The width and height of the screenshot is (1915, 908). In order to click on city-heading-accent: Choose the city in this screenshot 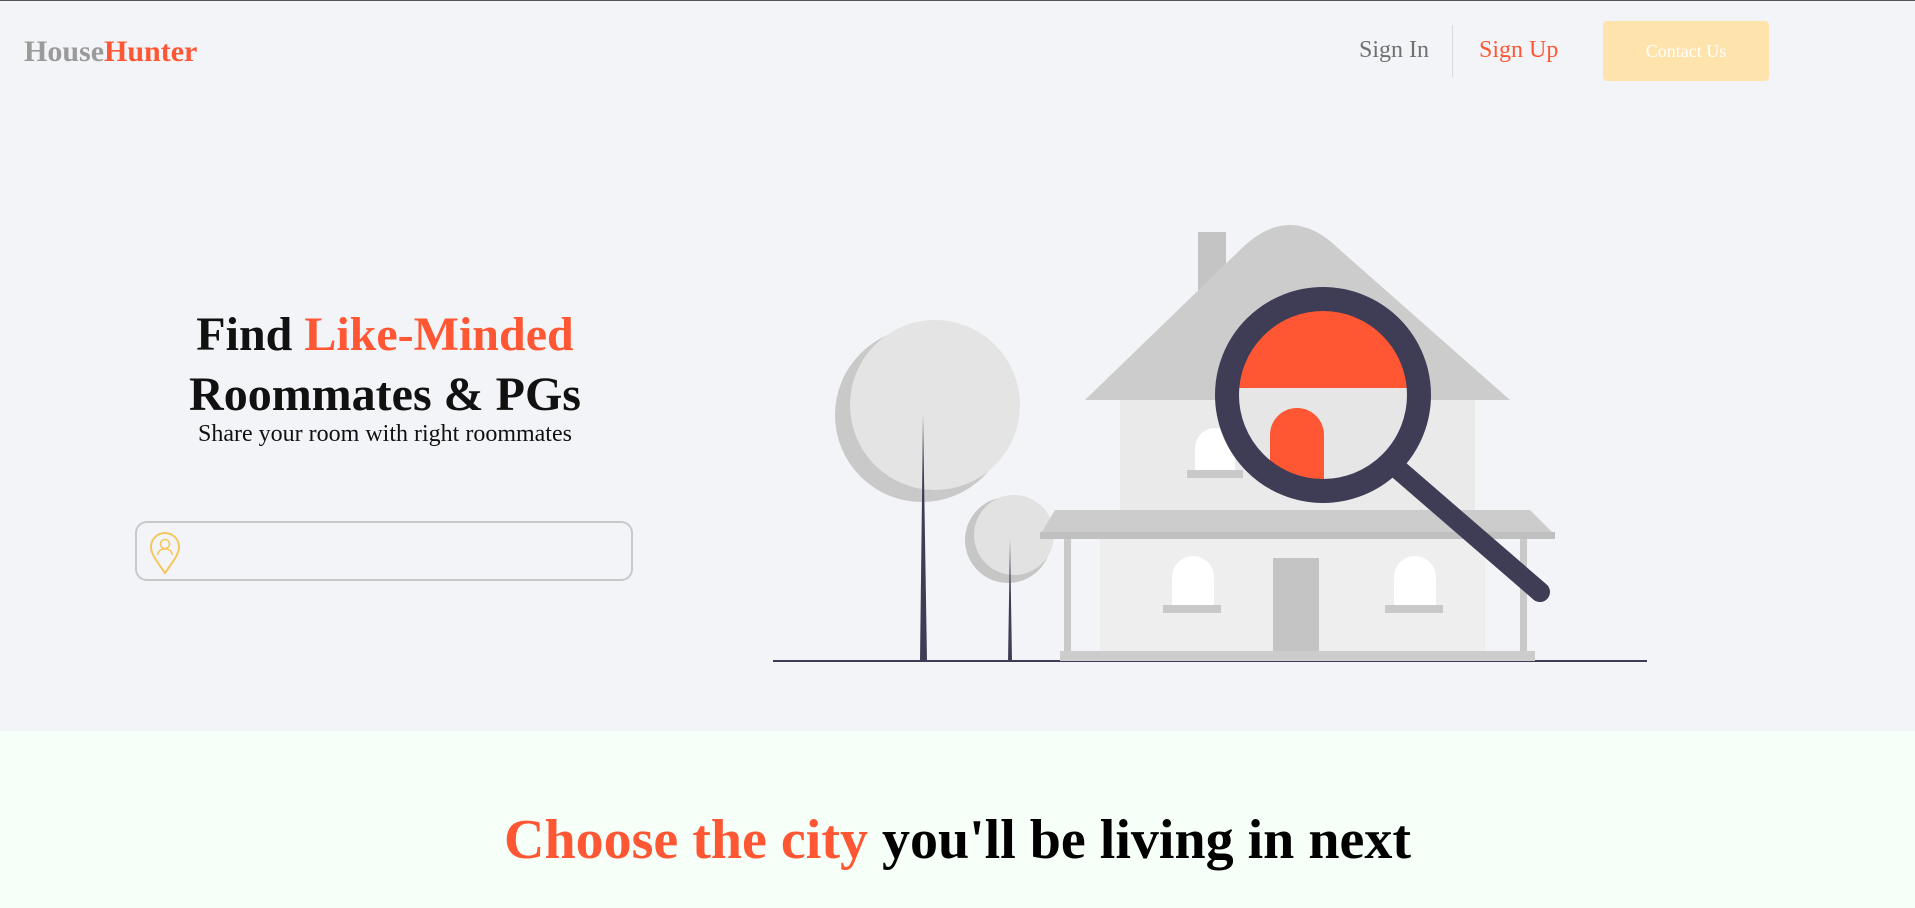, I will do `click(686, 840)`.